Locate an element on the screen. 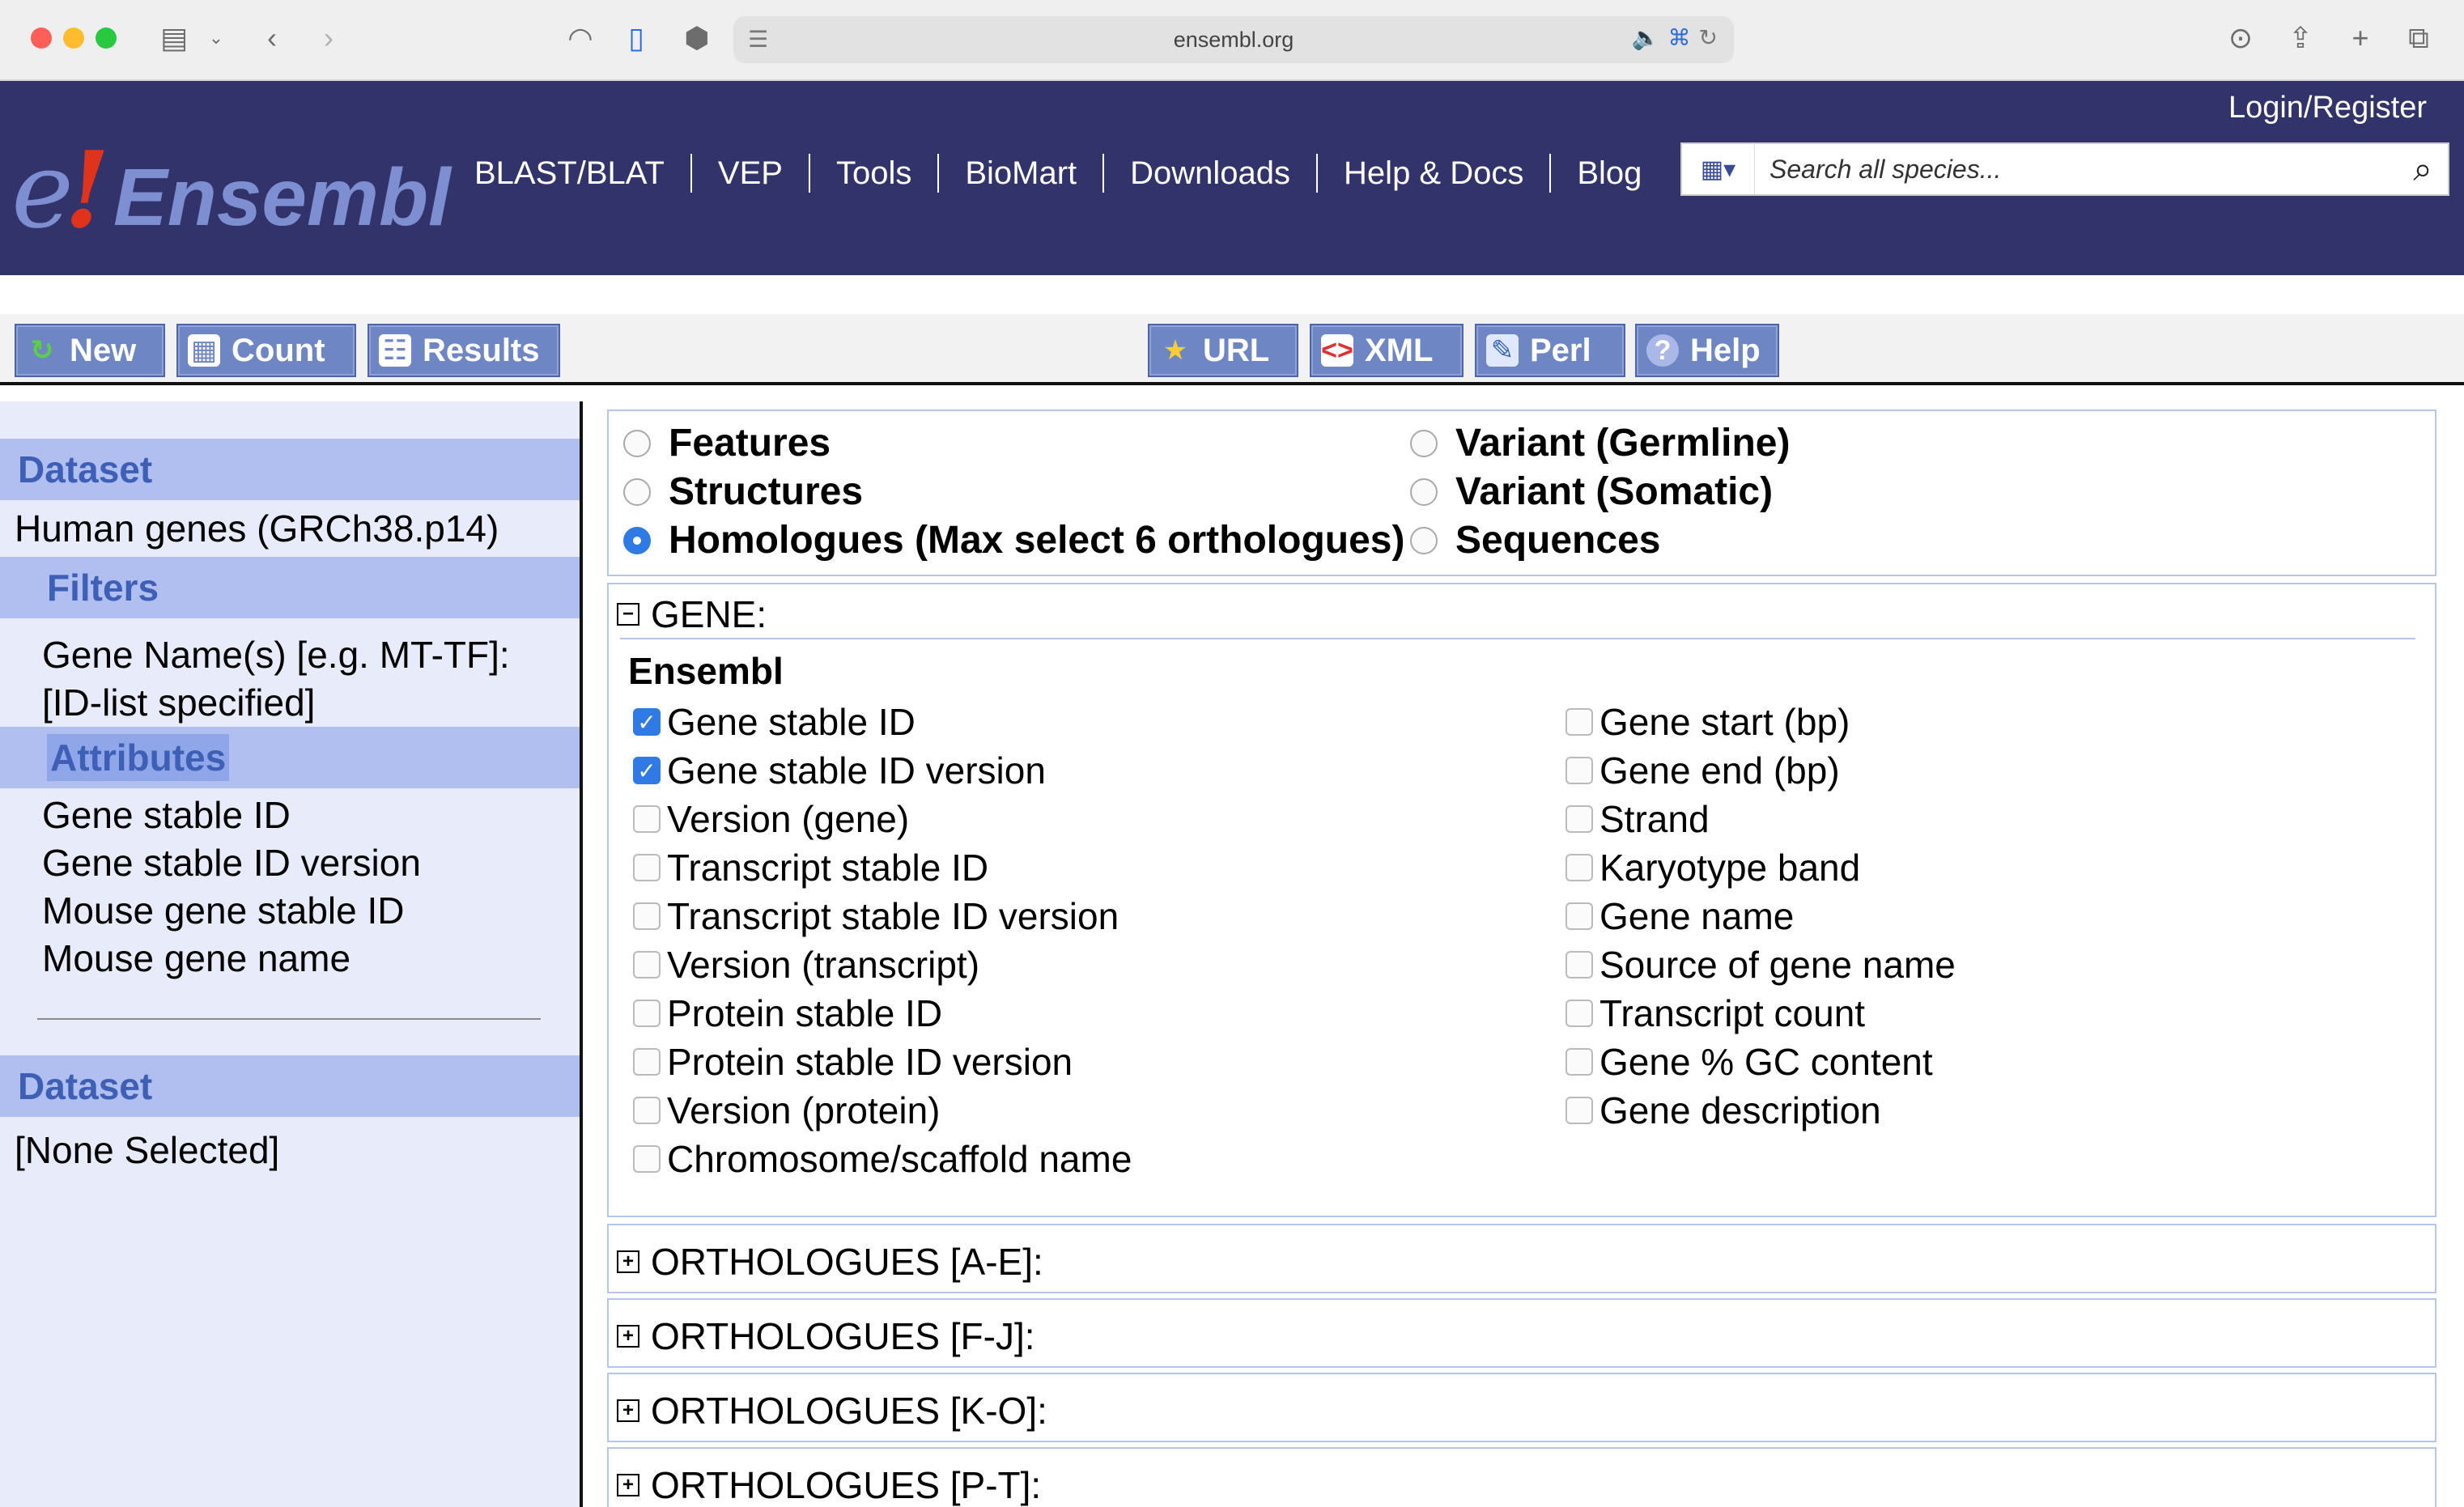 Image resolution: width=2464 pixels, height=1507 pixels. filters-heading: Filters is located at coordinates (290, 587).